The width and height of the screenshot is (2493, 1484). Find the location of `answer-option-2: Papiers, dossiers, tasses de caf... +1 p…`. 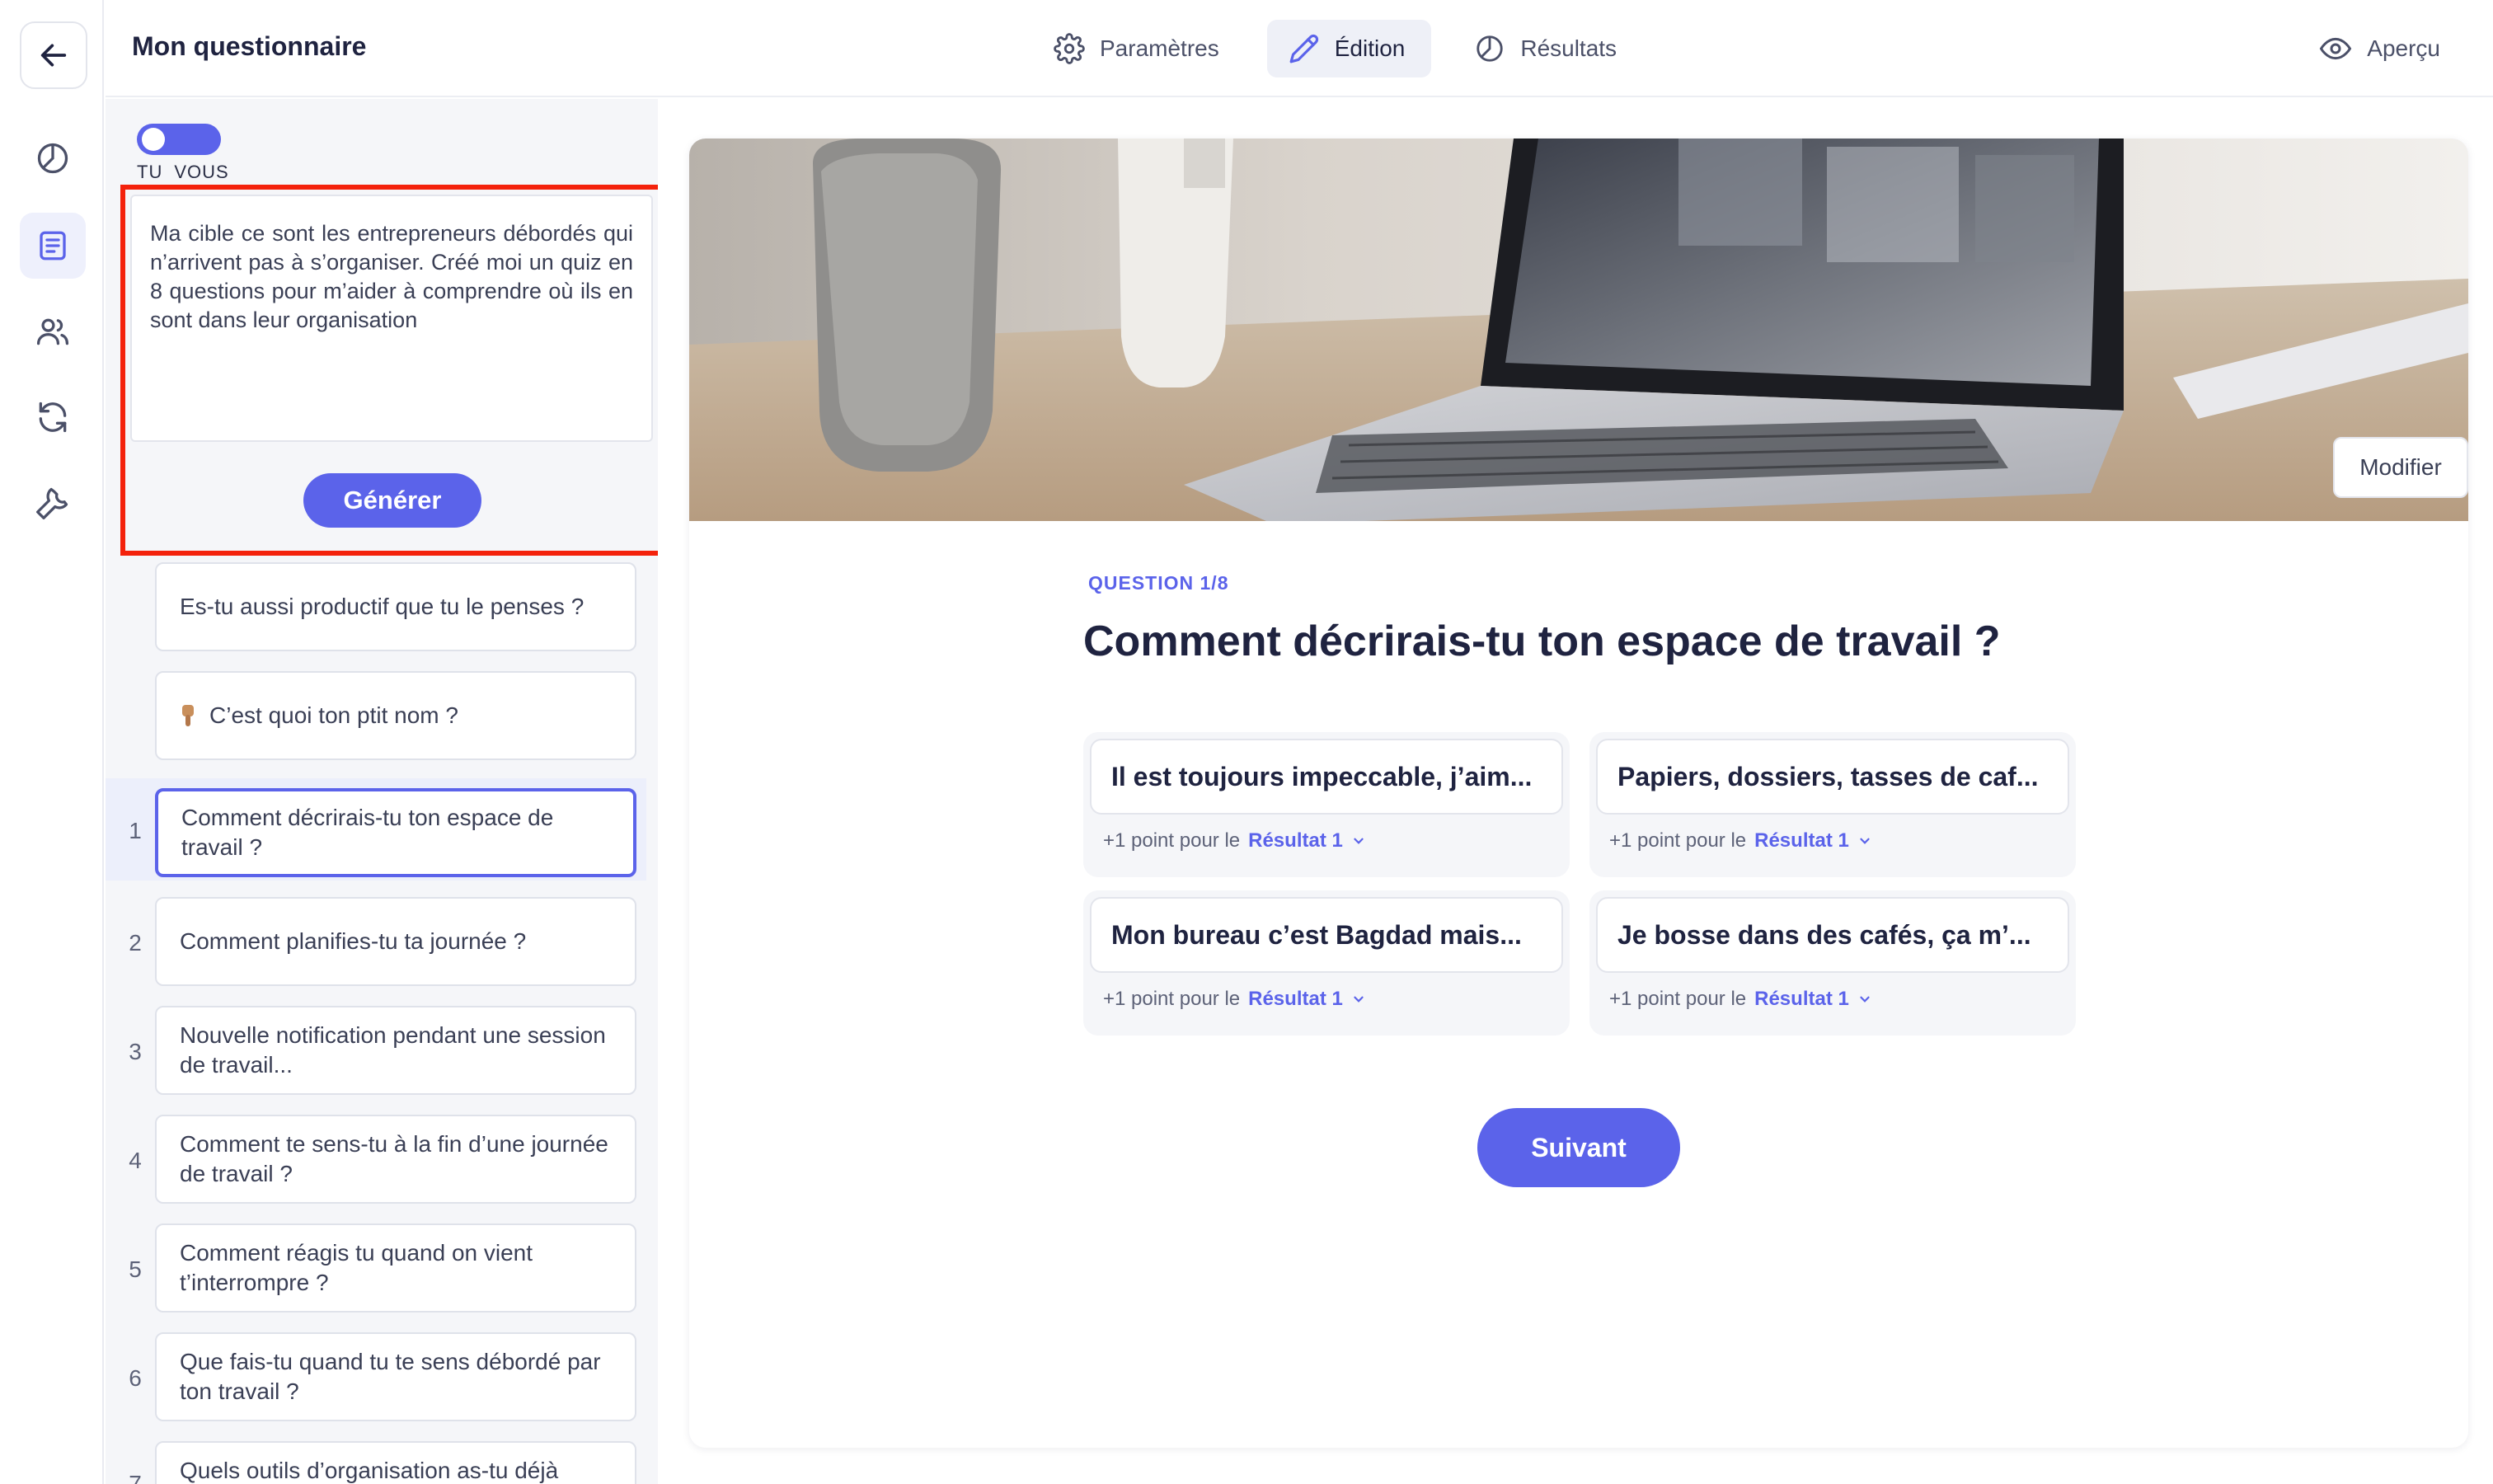

answer-option-2: Papiers, dossiers, tasses de caf... +1 p… is located at coordinates (1832, 804).